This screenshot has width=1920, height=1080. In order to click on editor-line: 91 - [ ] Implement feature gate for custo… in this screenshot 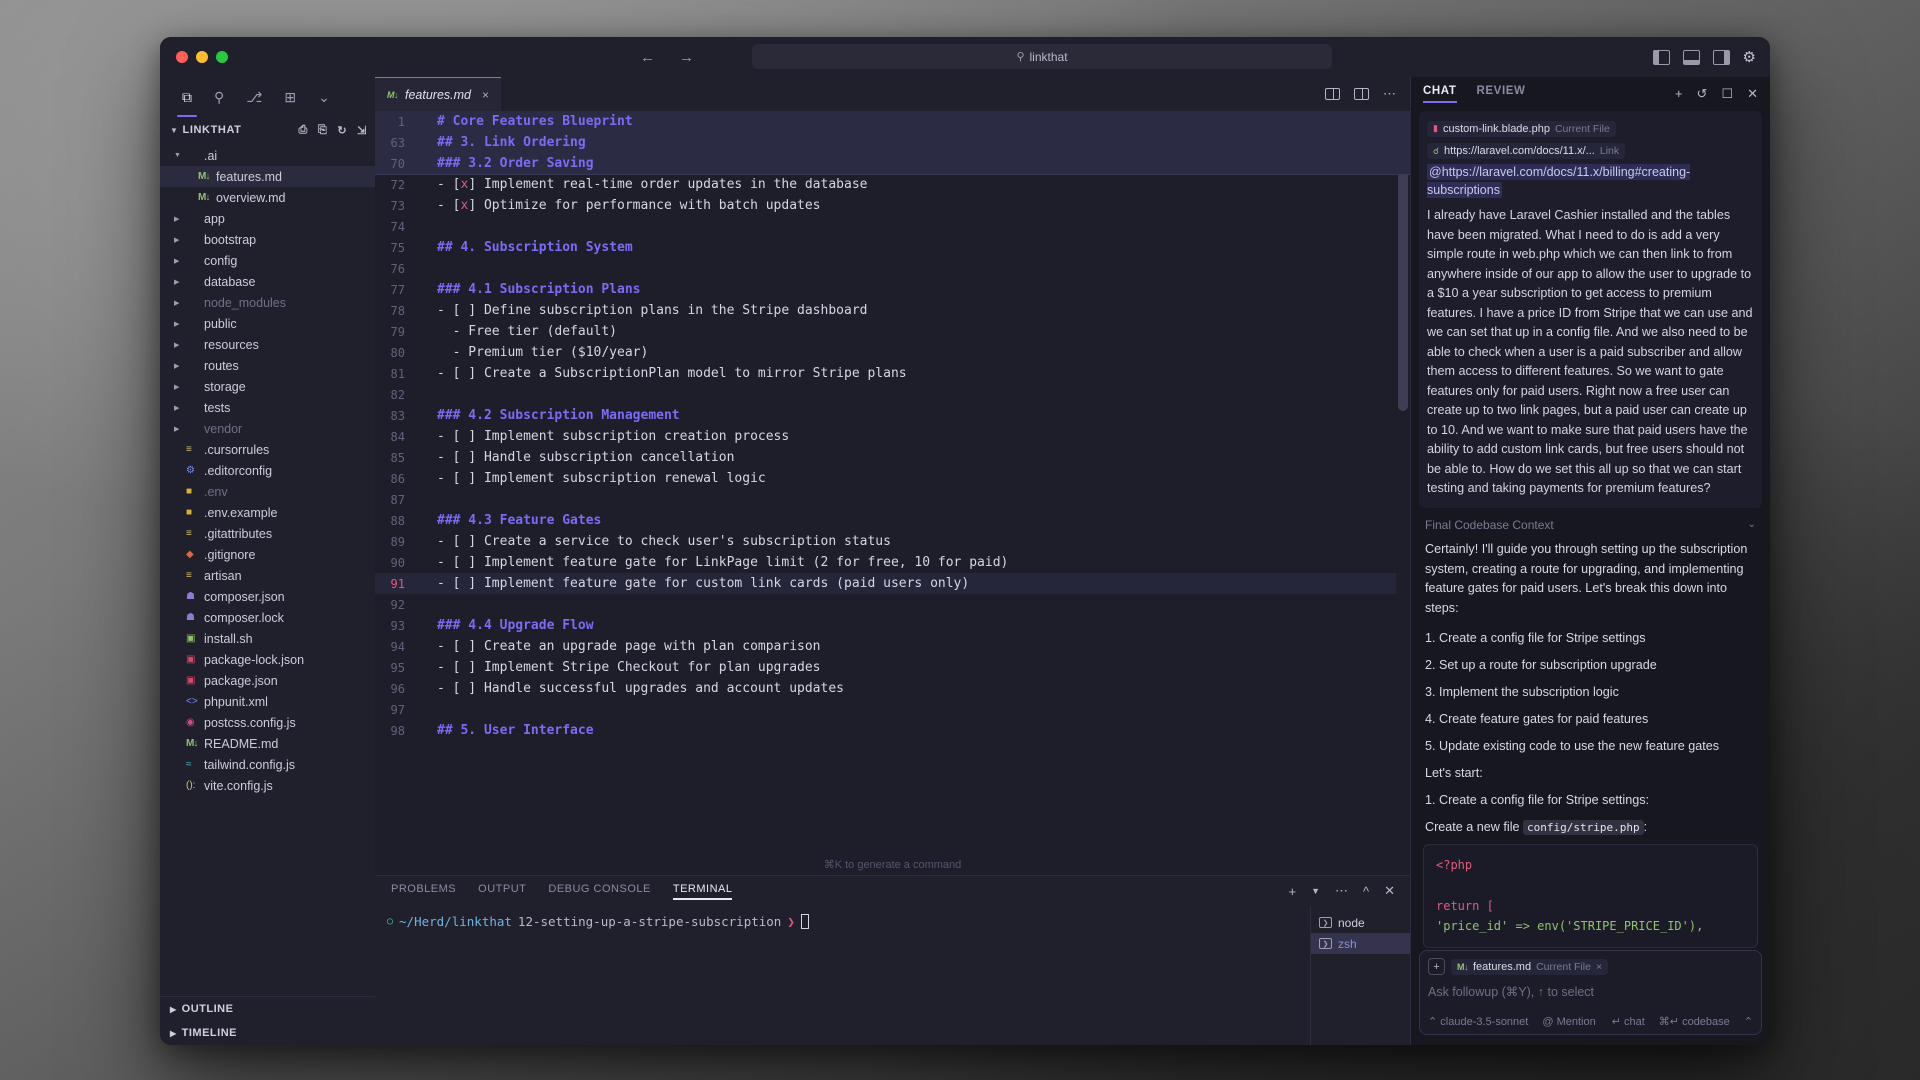, I will do `click(892, 583)`.